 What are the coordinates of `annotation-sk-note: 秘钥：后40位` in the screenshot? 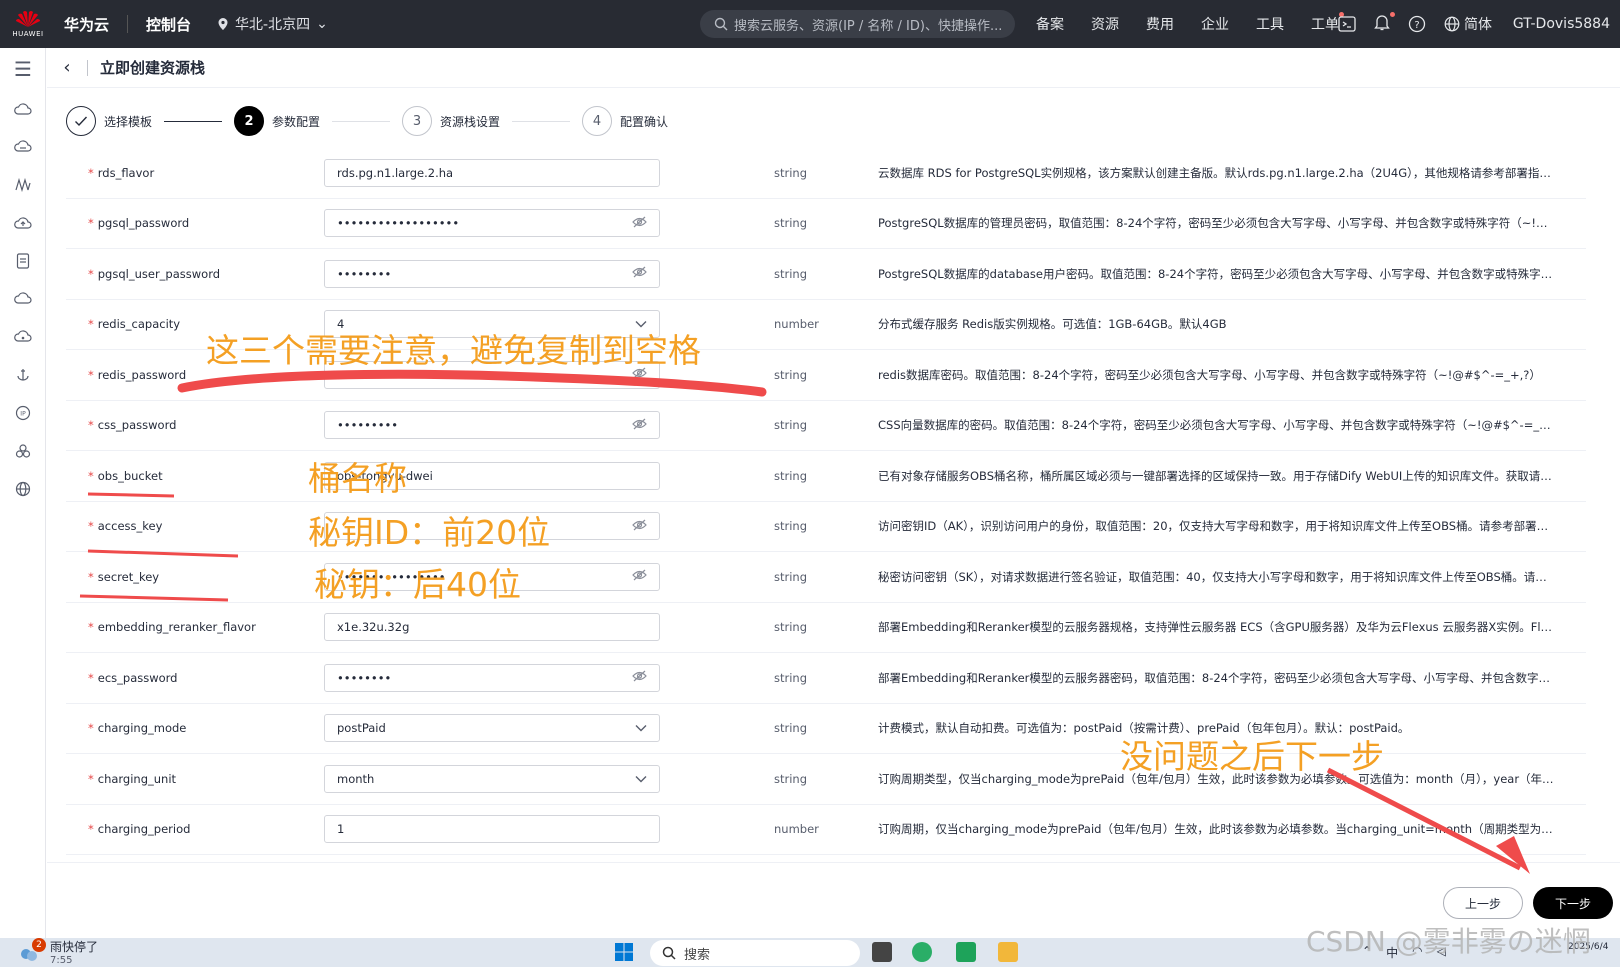 It's located at (417, 584).